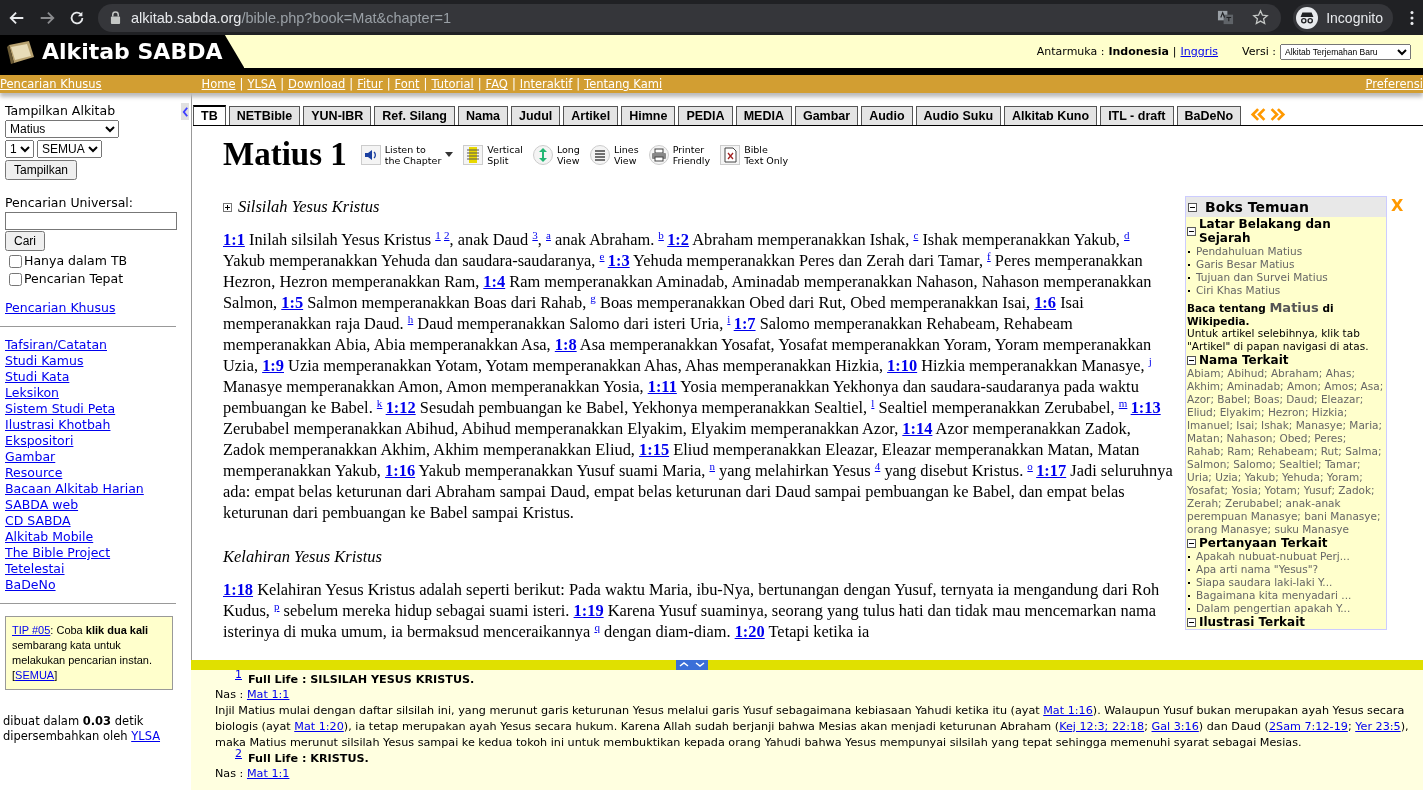  What do you see at coordinates (145, 736) in the screenshot?
I see `reference-link: YLSA` at bounding box center [145, 736].